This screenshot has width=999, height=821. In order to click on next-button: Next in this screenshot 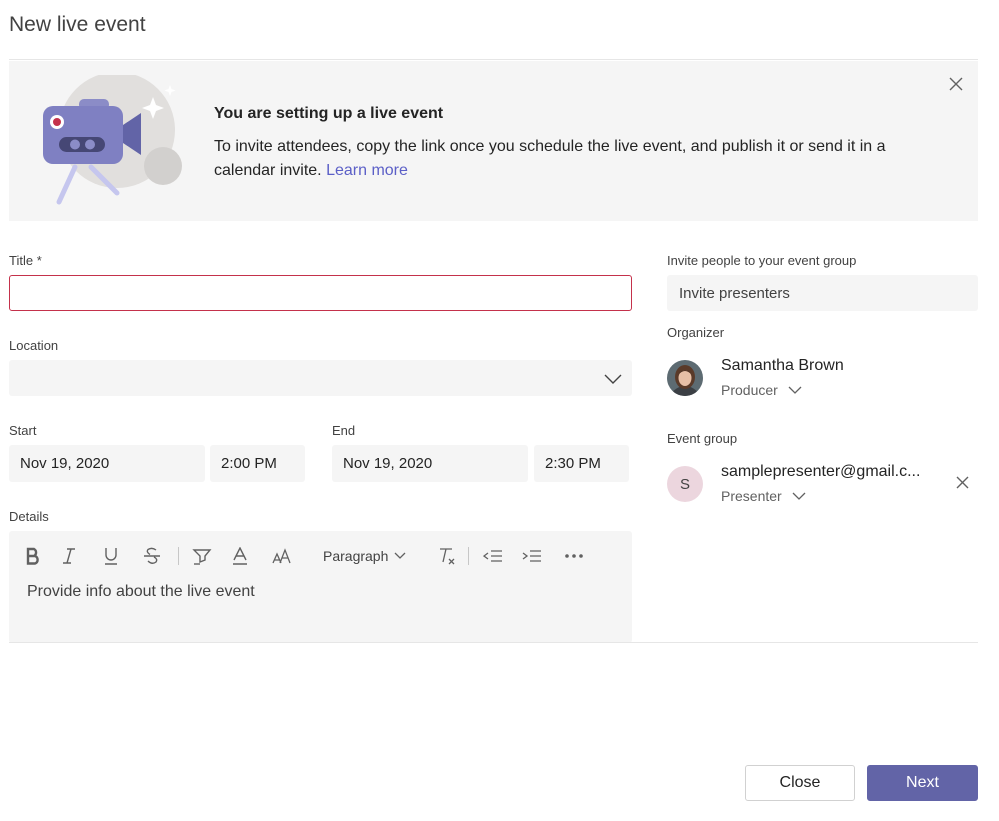, I will do `click(922, 783)`.